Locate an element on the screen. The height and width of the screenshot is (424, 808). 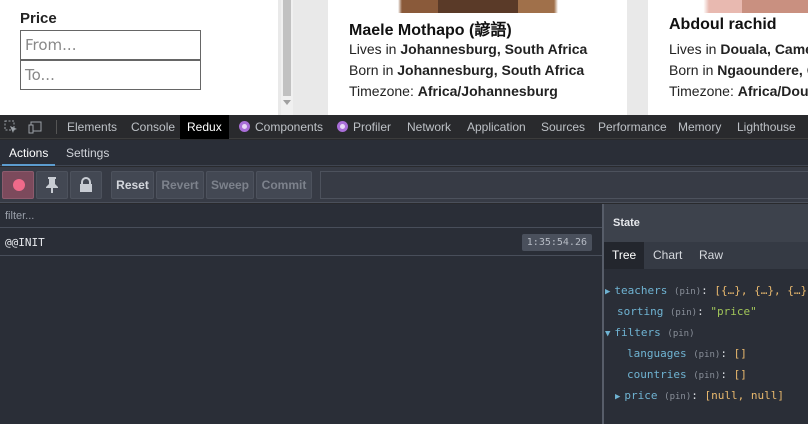
tab-lighthouse: Lighthouse is located at coordinates (766, 127).